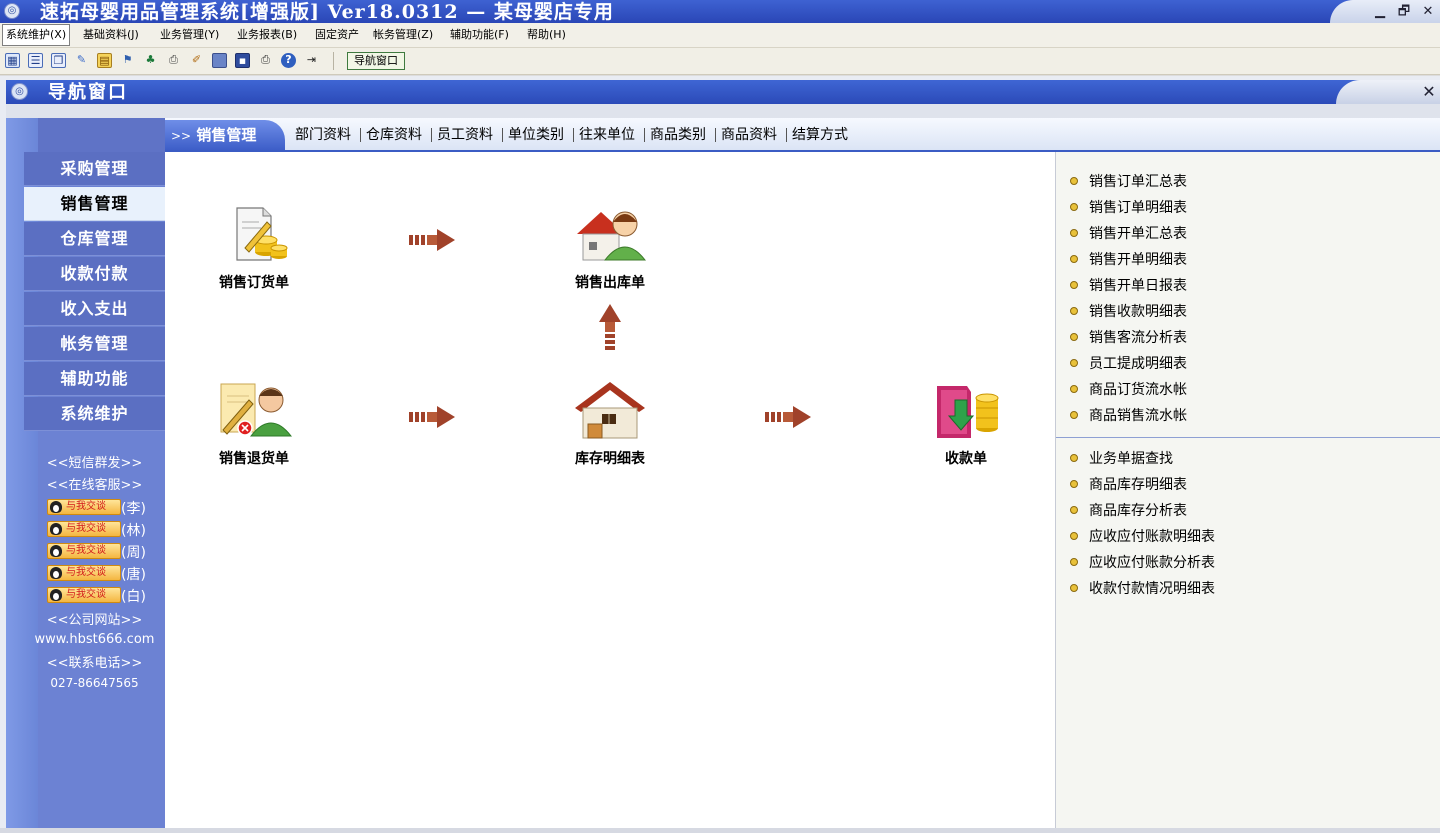  What do you see at coordinates (196, 60) in the screenshot?
I see `wrench-icon: ✐` at bounding box center [196, 60].